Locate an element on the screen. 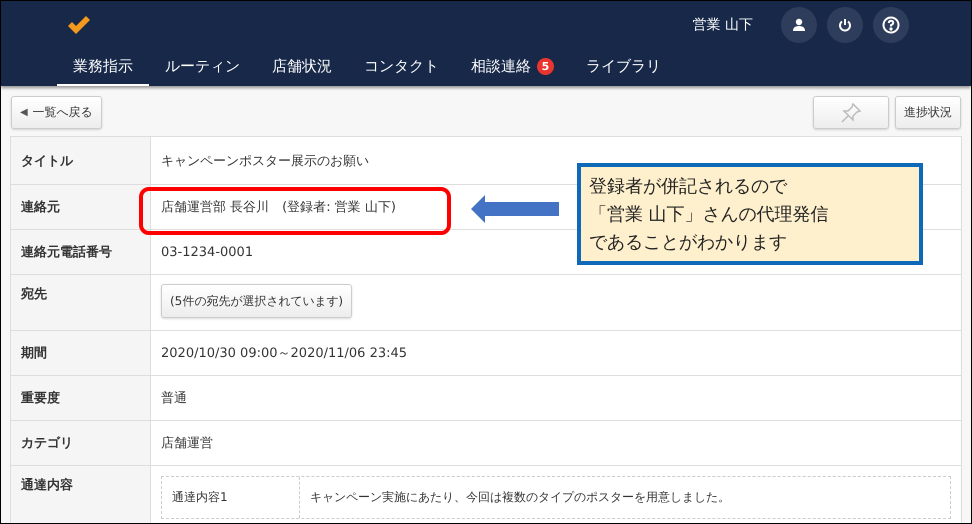 This screenshot has height=524, width=972. field-label: 連絡元 is located at coordinates (81, 207).